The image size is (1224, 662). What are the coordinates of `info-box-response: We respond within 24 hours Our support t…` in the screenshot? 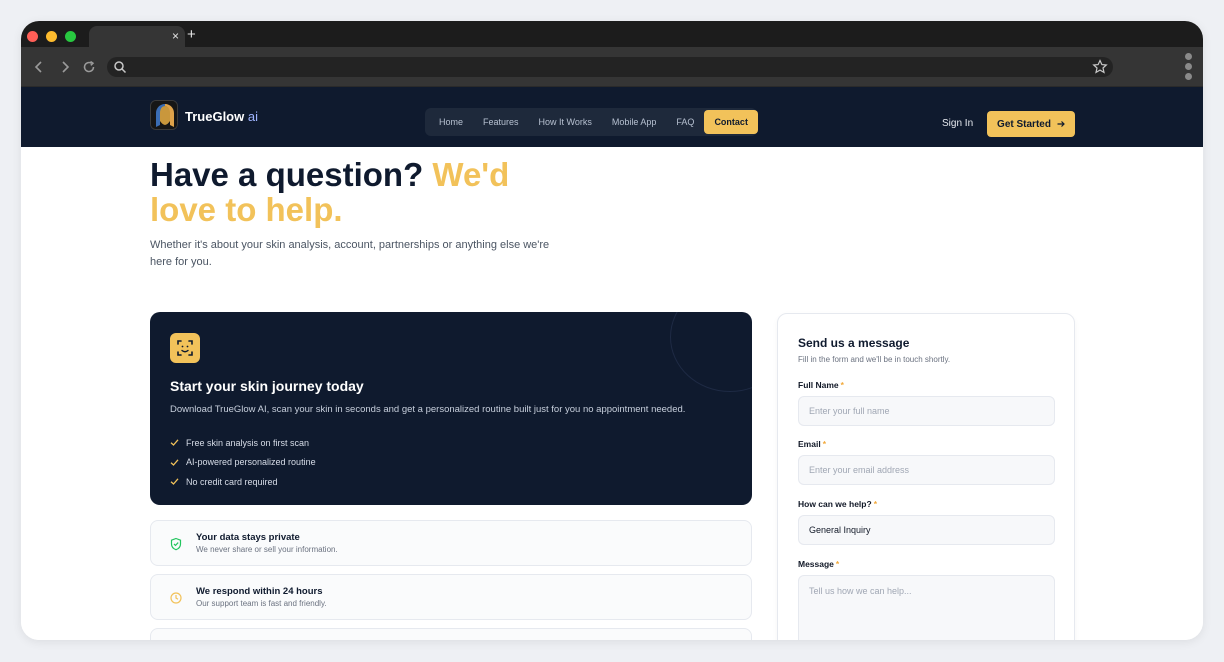 It's located at (451, 597).